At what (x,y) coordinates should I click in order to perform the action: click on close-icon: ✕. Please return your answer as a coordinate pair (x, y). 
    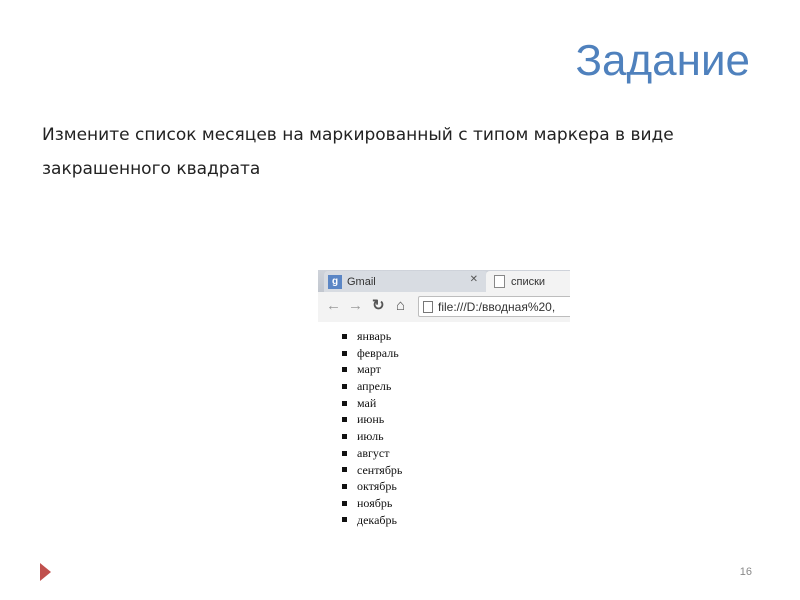
    Looking at the image, I should click on (474, 279).